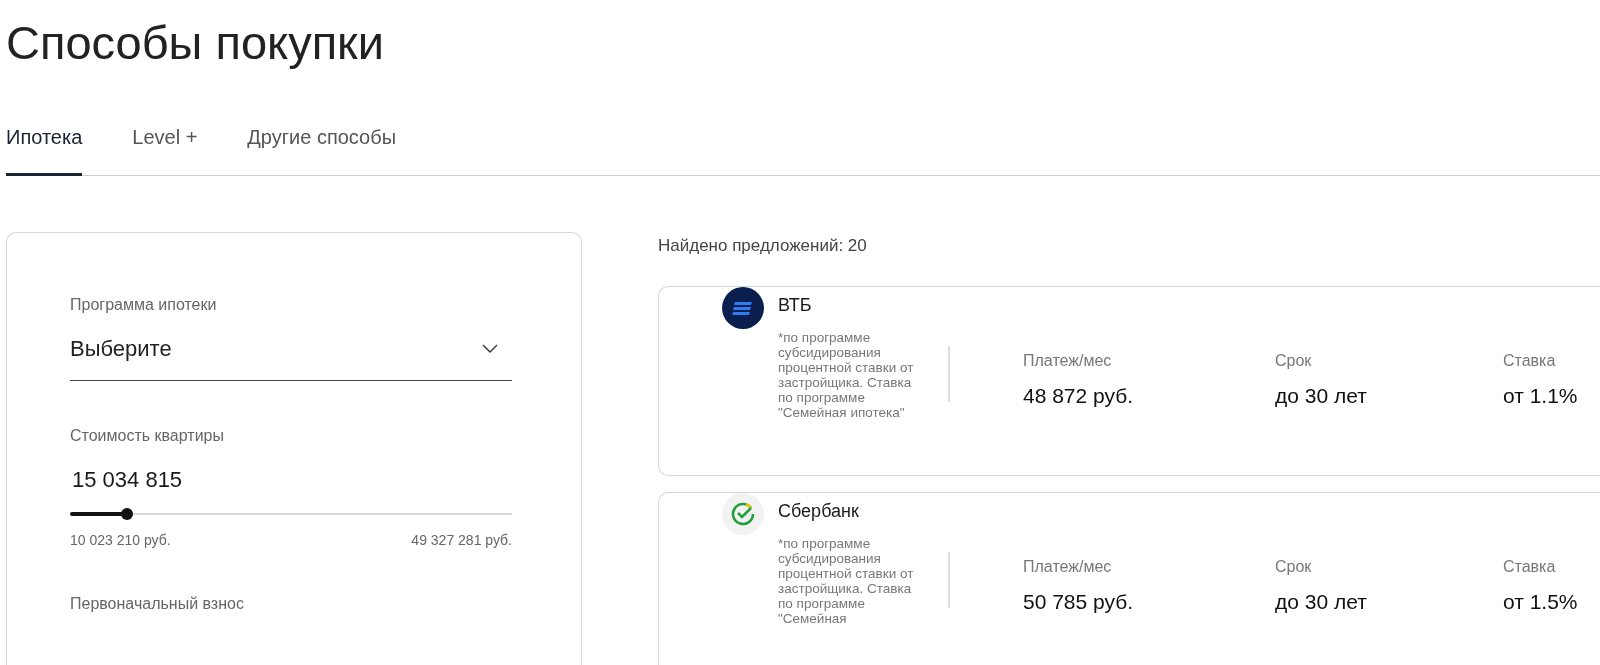 This screenshot has width=1600, height=665. What do you see at coordinates (795, 305) in the screenshot?
I see `bank-name: ВТБ` at bounding box center [795, 305].